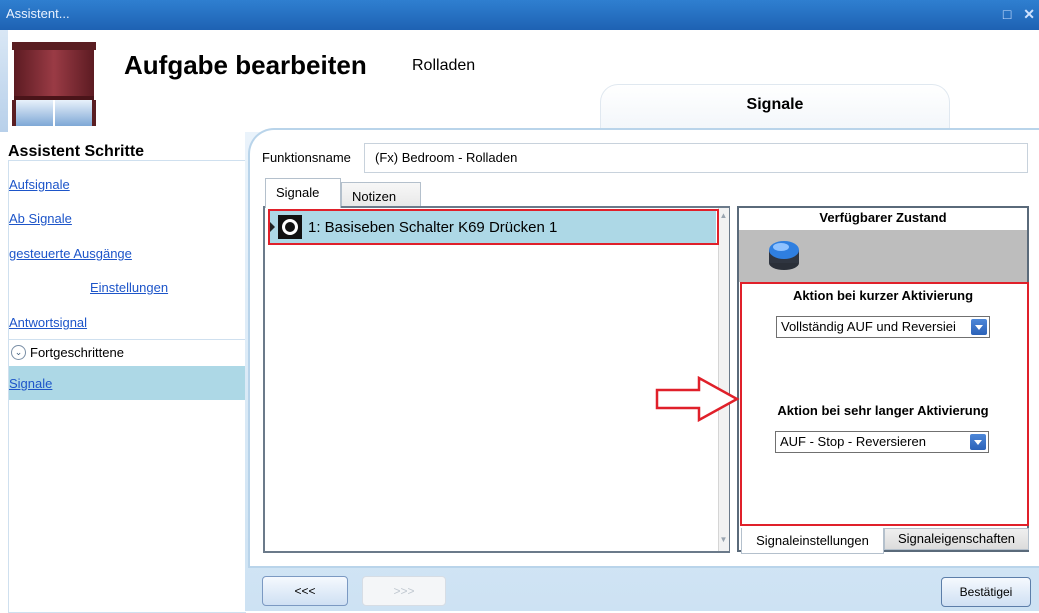 The width and height of the screenshot is (1039, 613). I want to click on sidebar-link-ab-signale: Ab Signale, so click(40, 218).